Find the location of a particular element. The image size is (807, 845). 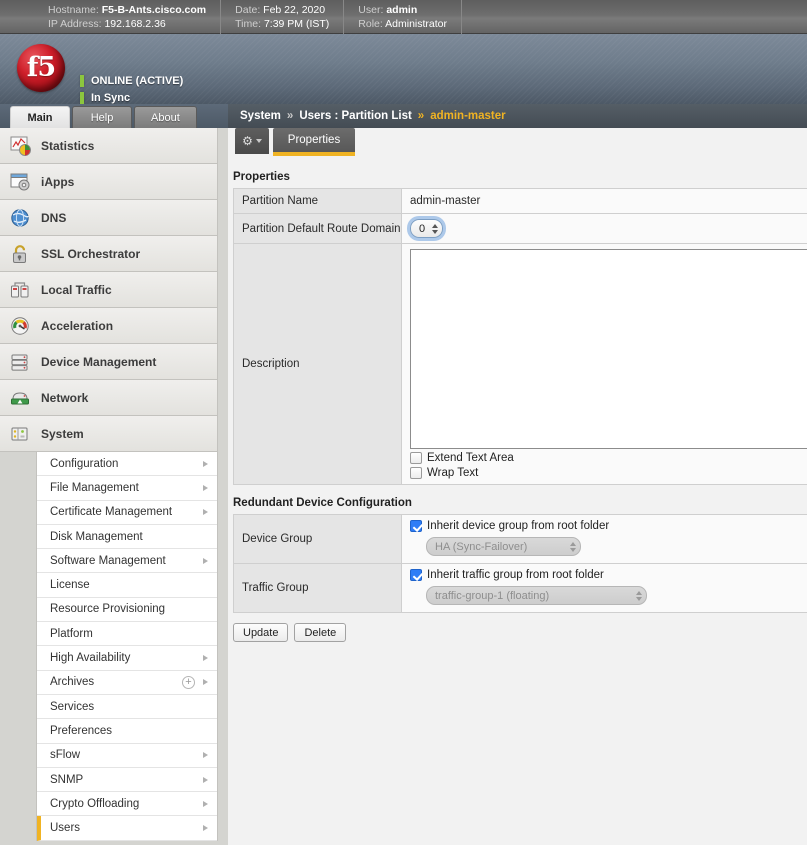

table-row: Partition Name admin-master is located at coordinates (520, 201).